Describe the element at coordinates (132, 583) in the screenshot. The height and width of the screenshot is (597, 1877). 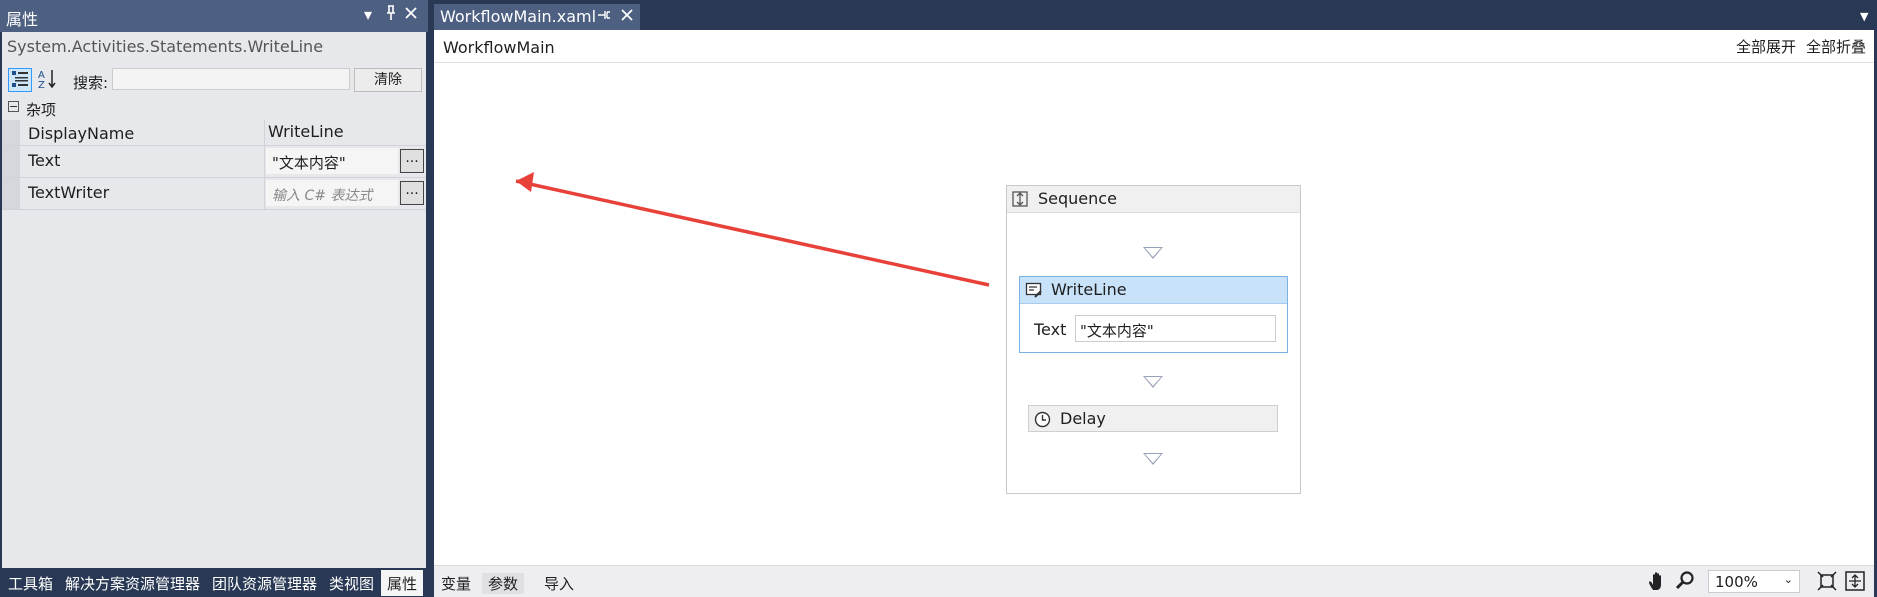
I see `tab-solution-explorer: 解决方案资源管理器` at that location.